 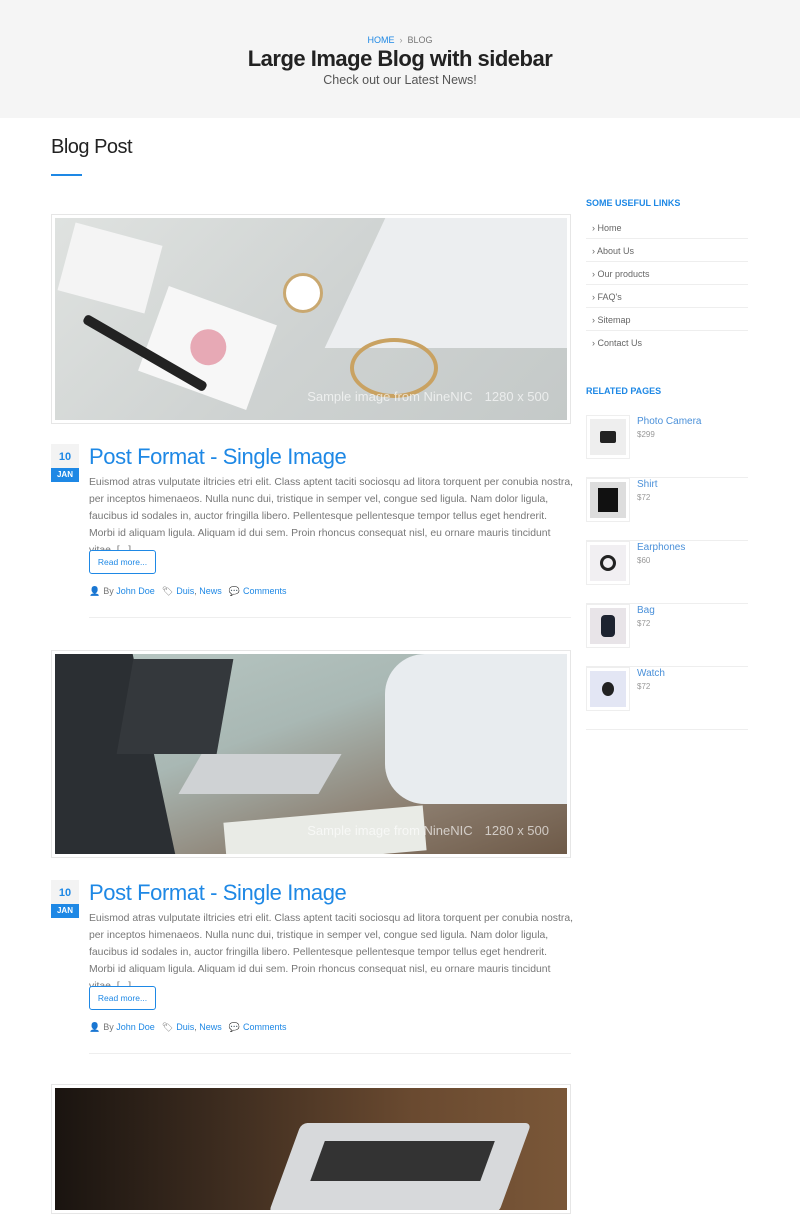 I want to click on sidebar-link-label: About Us, so click(x=616, y=251).